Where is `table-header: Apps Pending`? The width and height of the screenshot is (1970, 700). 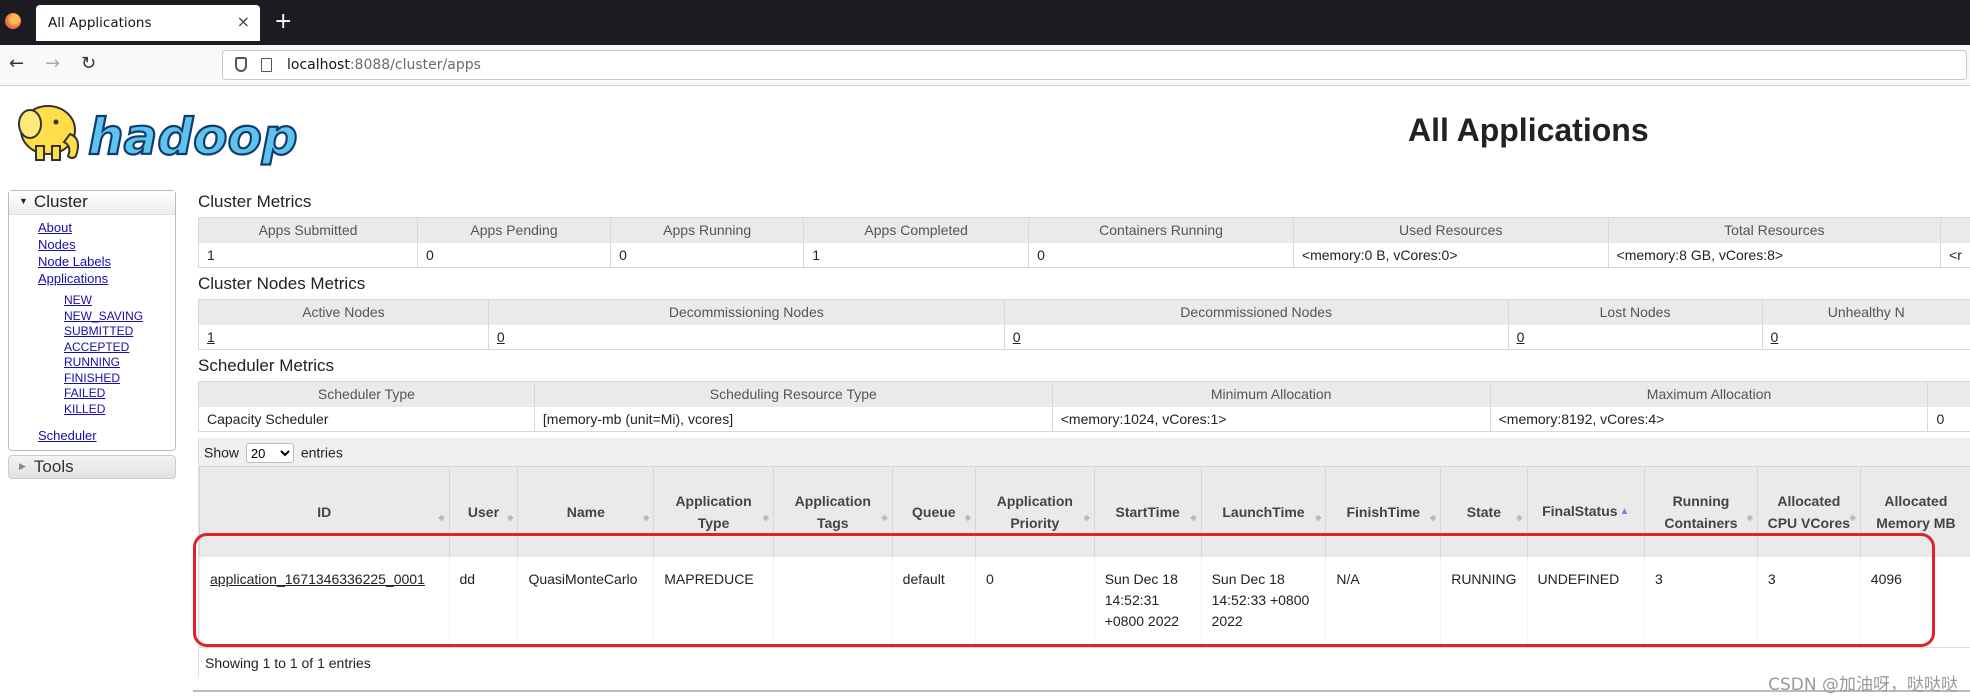 table-header: Apps Pending is located at coordinates (513, 230).